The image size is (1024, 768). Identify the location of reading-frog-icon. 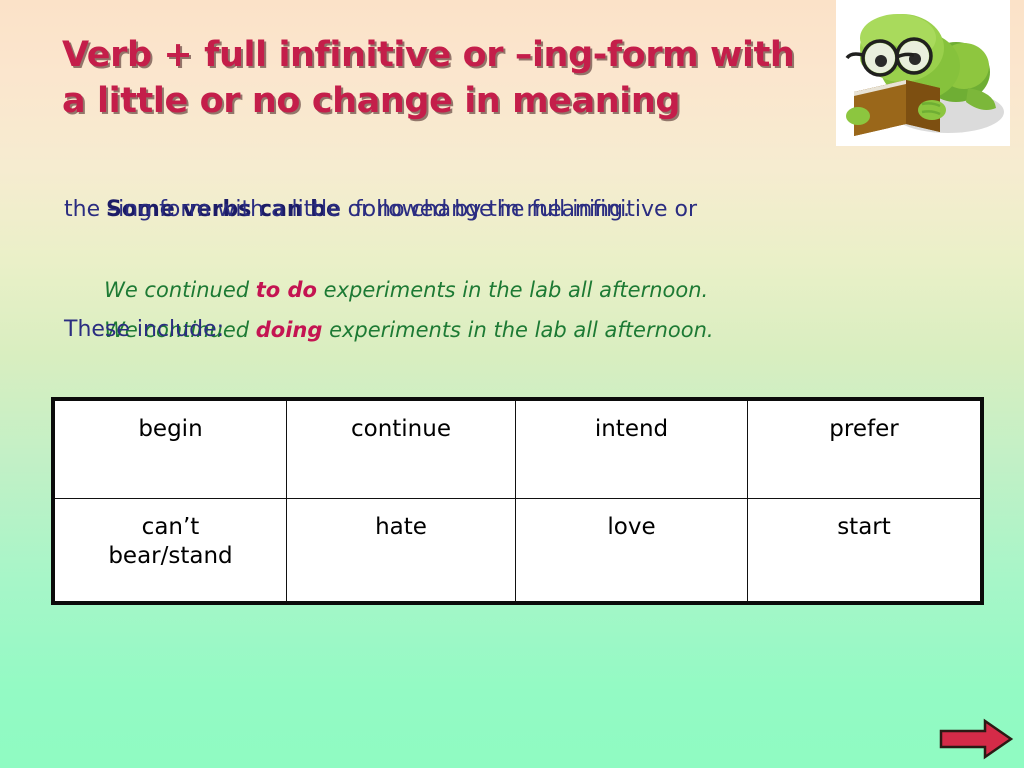
(923, 73).